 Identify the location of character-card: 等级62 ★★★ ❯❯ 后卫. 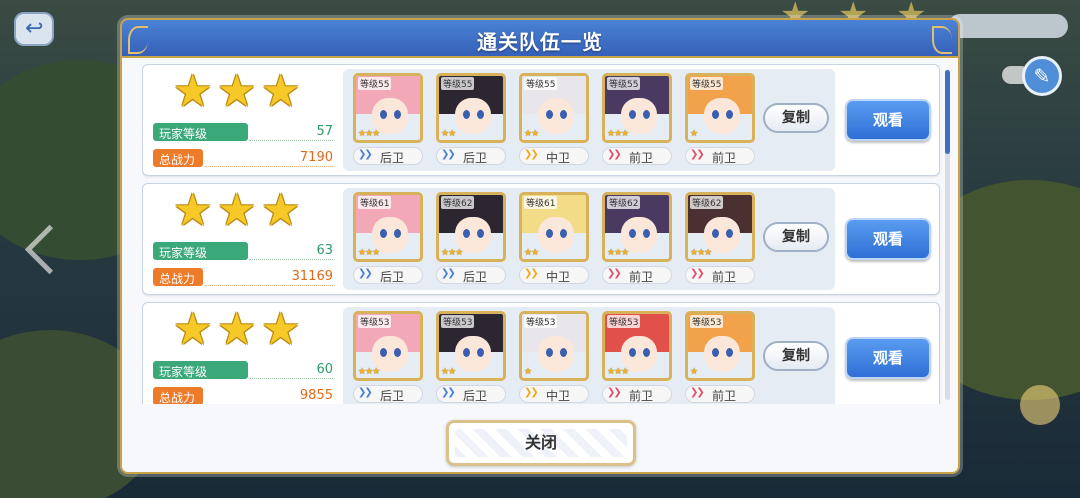
(472, 239).